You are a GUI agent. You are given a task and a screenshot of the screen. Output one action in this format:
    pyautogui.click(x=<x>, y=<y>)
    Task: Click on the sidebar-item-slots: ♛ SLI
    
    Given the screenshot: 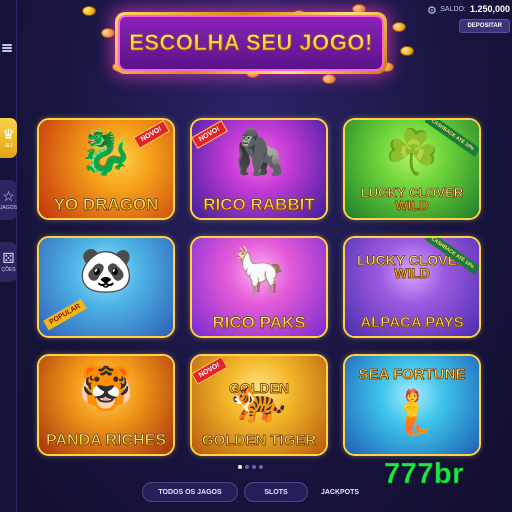 What is the action you would take?
    pyautogui.click(x=8, y=138)
    